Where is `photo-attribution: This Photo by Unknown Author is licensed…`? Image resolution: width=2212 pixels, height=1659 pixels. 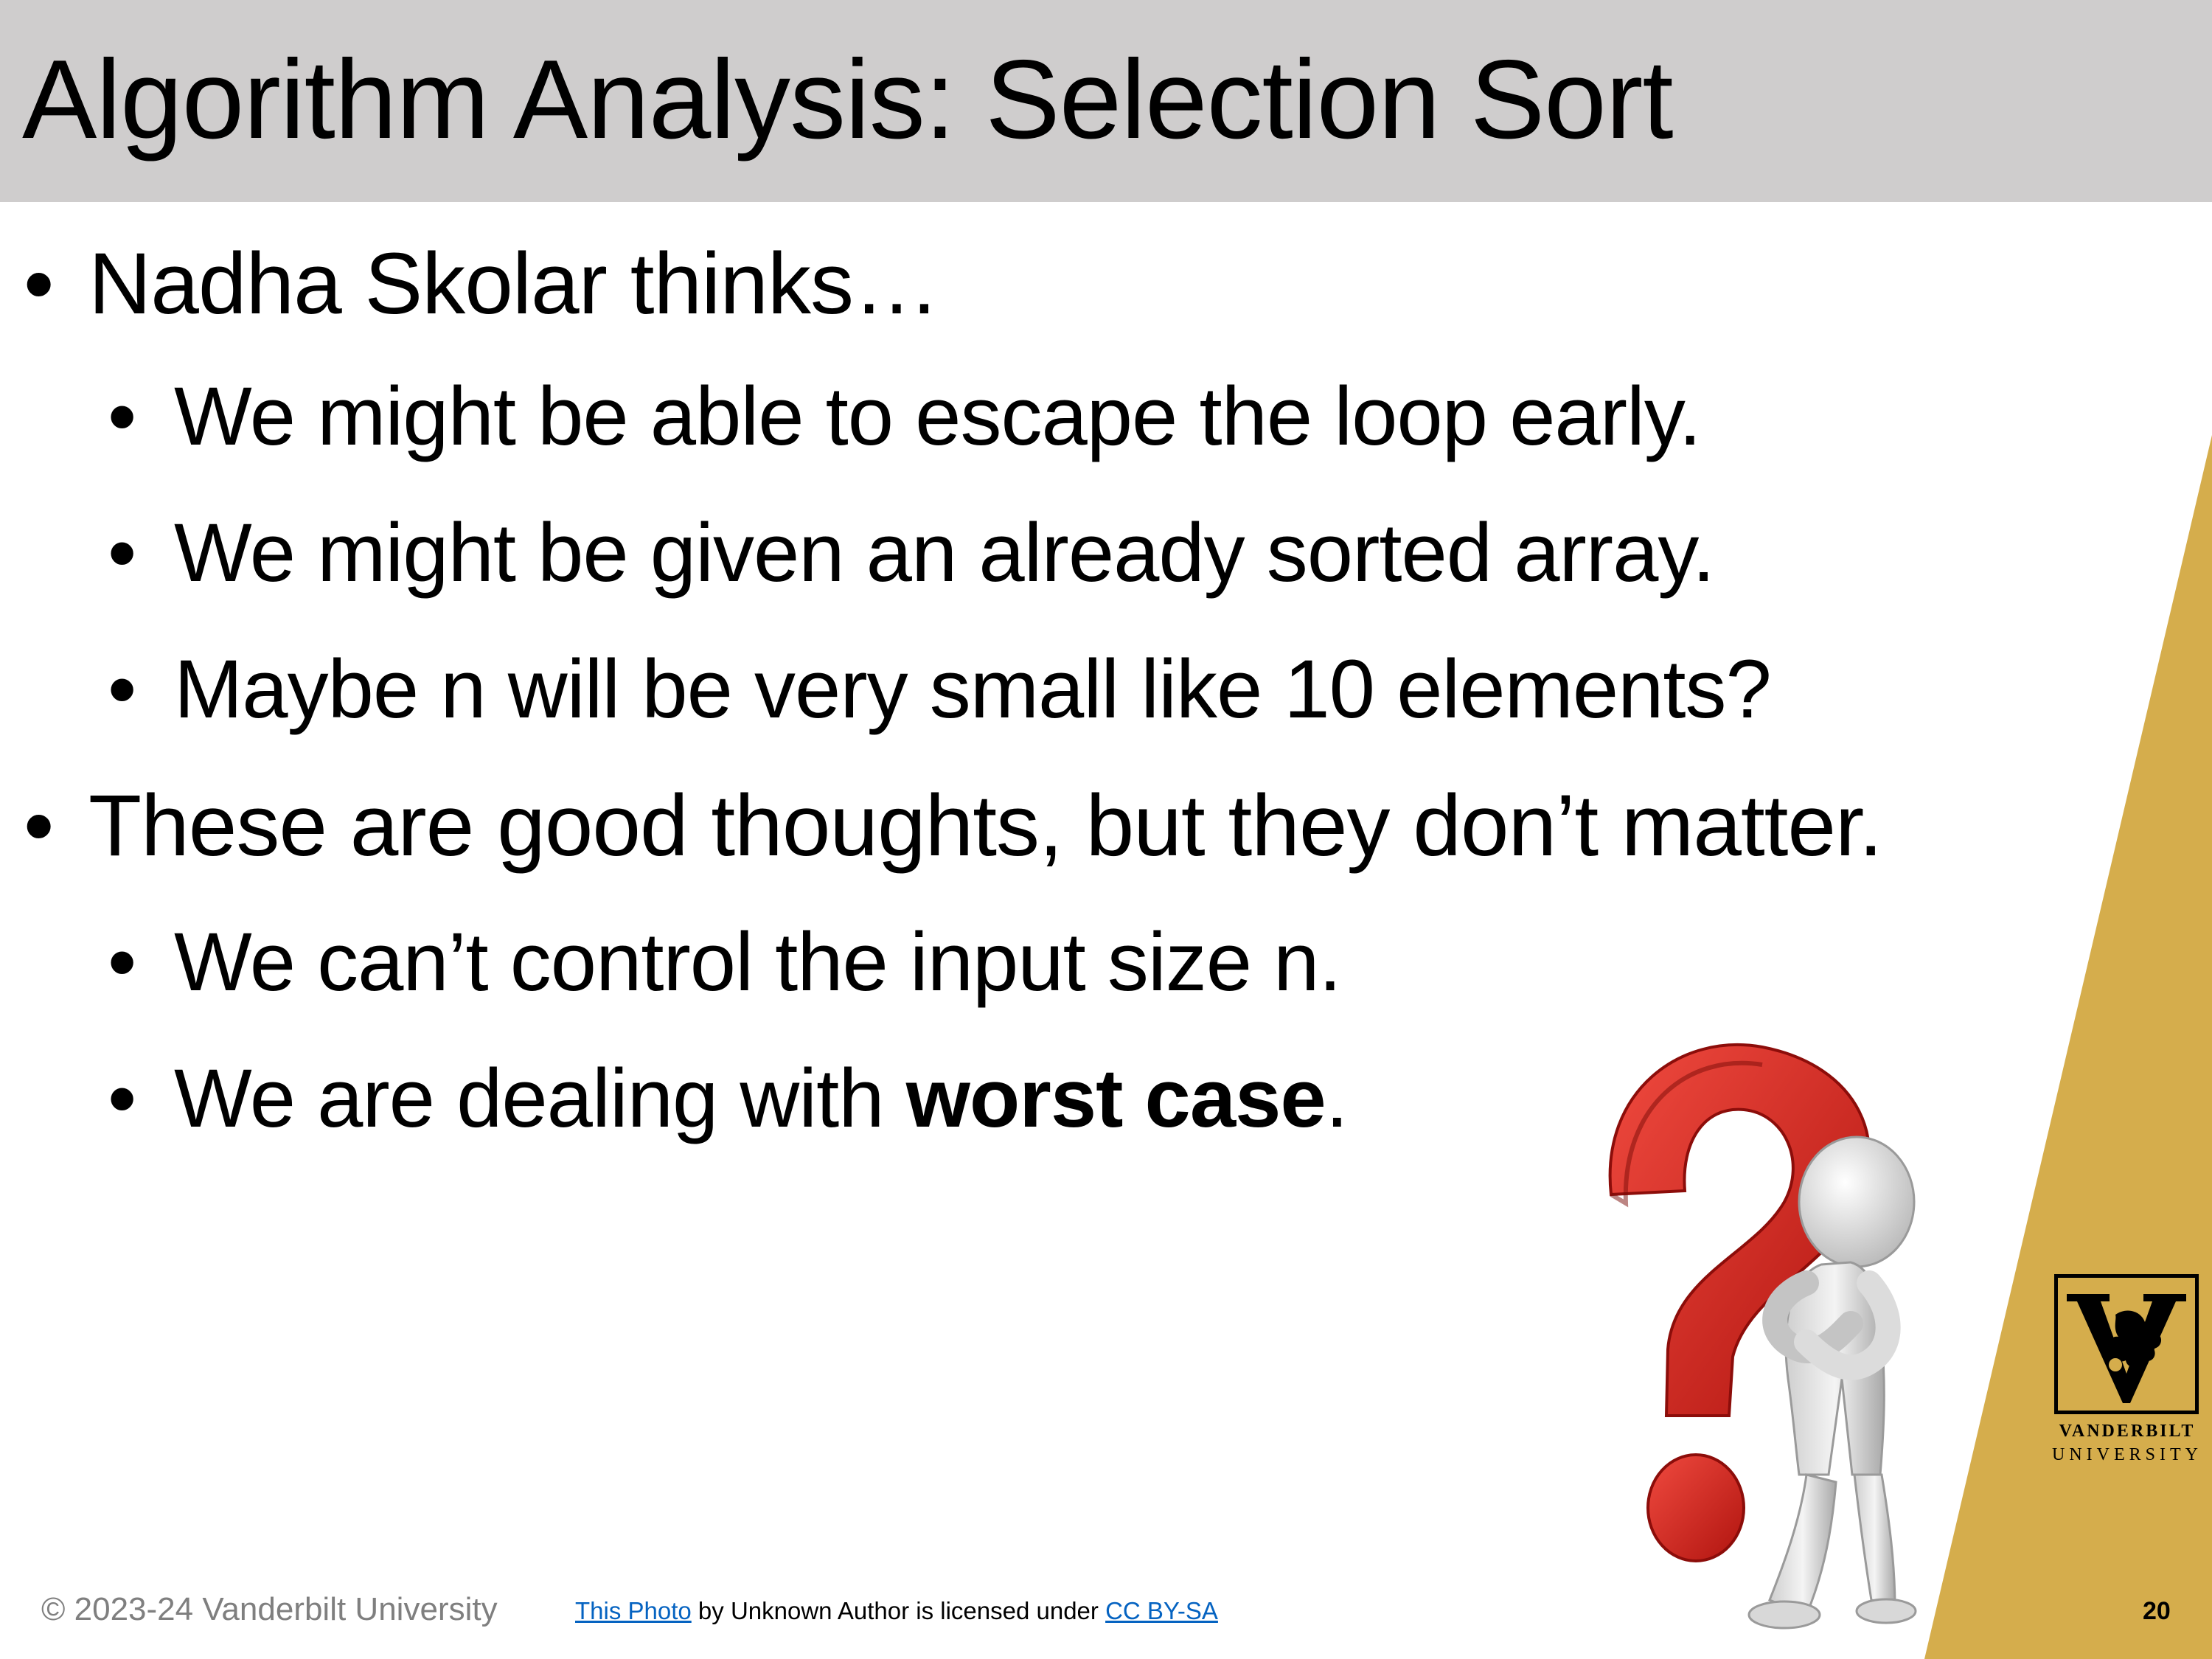 photo-attribution: This Photo by Unknown Author is licensed… is located at coordinates (896, 1611).